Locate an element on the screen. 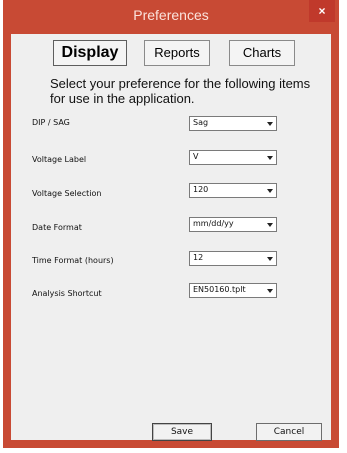 This screenshot has width=347, height=453. dip-sag-label: DIP / SAG is located at coordinates (51, 122).